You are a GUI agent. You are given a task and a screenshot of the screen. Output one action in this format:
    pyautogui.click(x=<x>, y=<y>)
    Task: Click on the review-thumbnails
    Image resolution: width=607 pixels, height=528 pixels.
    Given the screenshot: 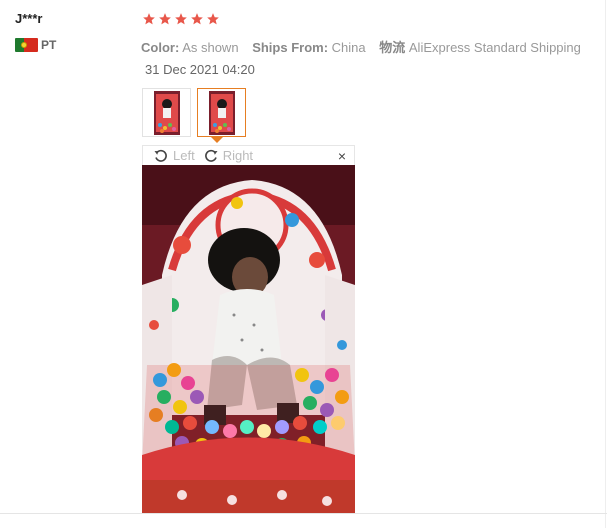 What is the action you would take?
    pyautogui.click(x=194, y=112)
    